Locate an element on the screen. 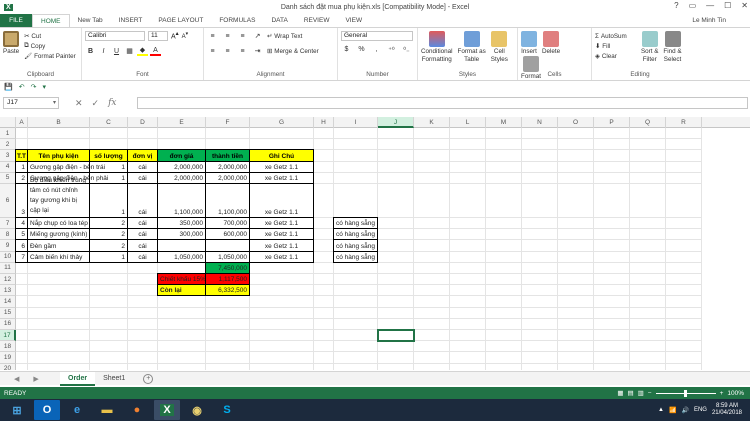 The width and height of the screenshot is (750, 421). name-box: J17 is located at coordinates (31, 103).